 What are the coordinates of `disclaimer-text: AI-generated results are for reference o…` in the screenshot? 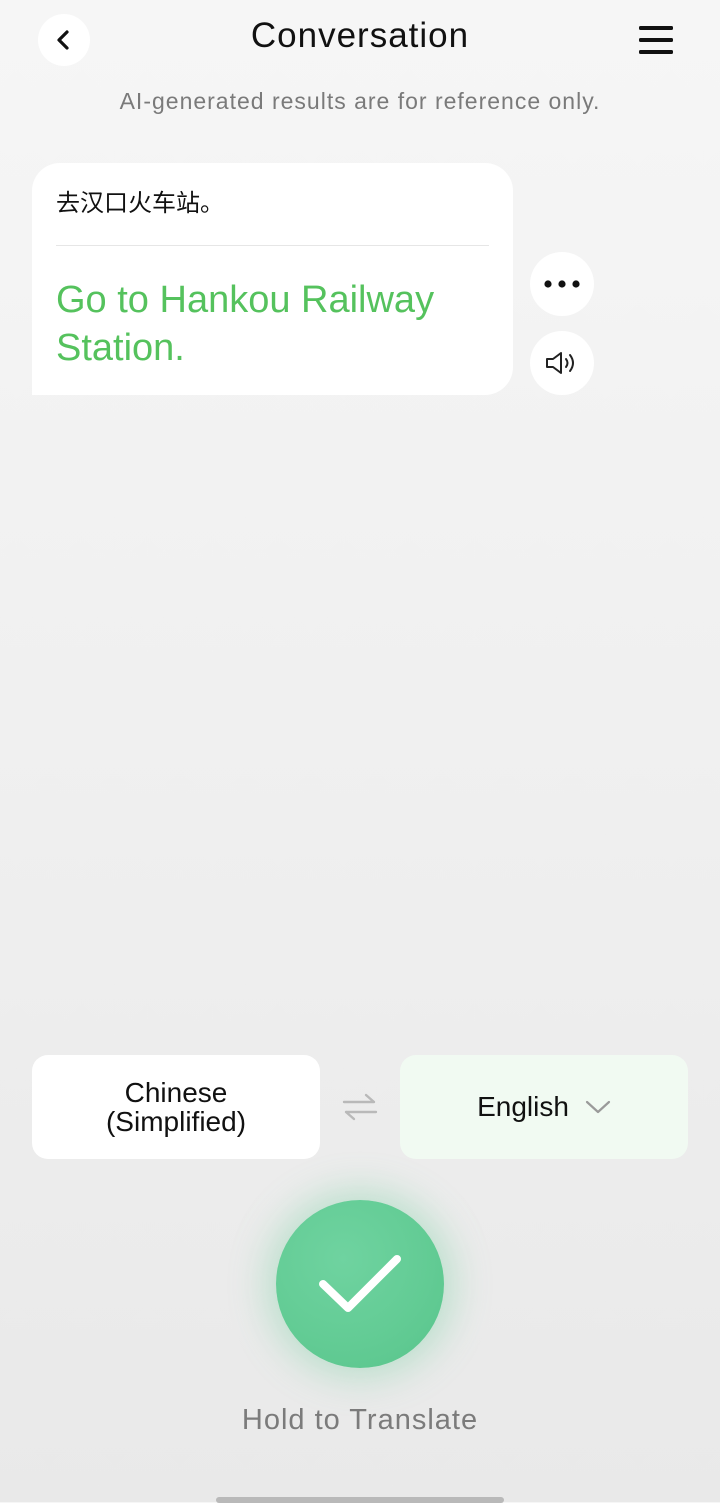 It's located at (360, 101).